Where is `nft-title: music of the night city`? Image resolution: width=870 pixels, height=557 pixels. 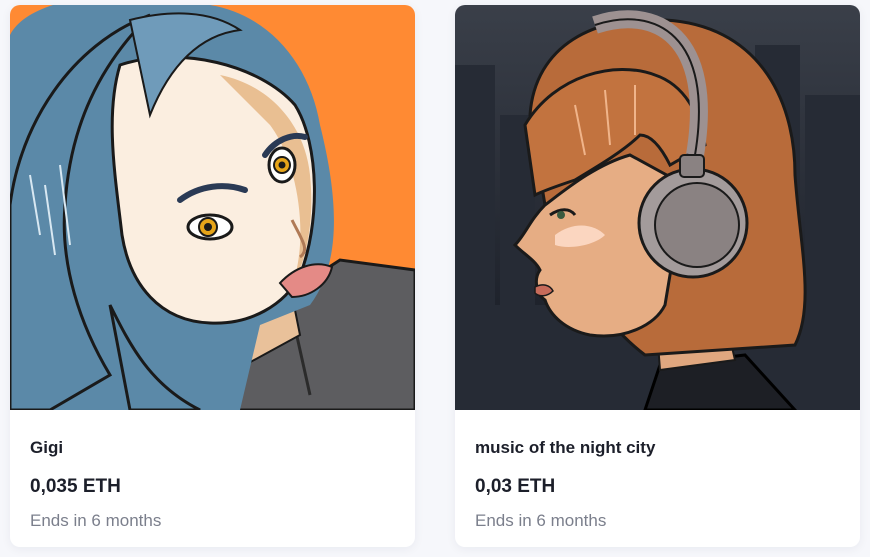
nft-title: music of the night city is located at coordinates (565, 448).